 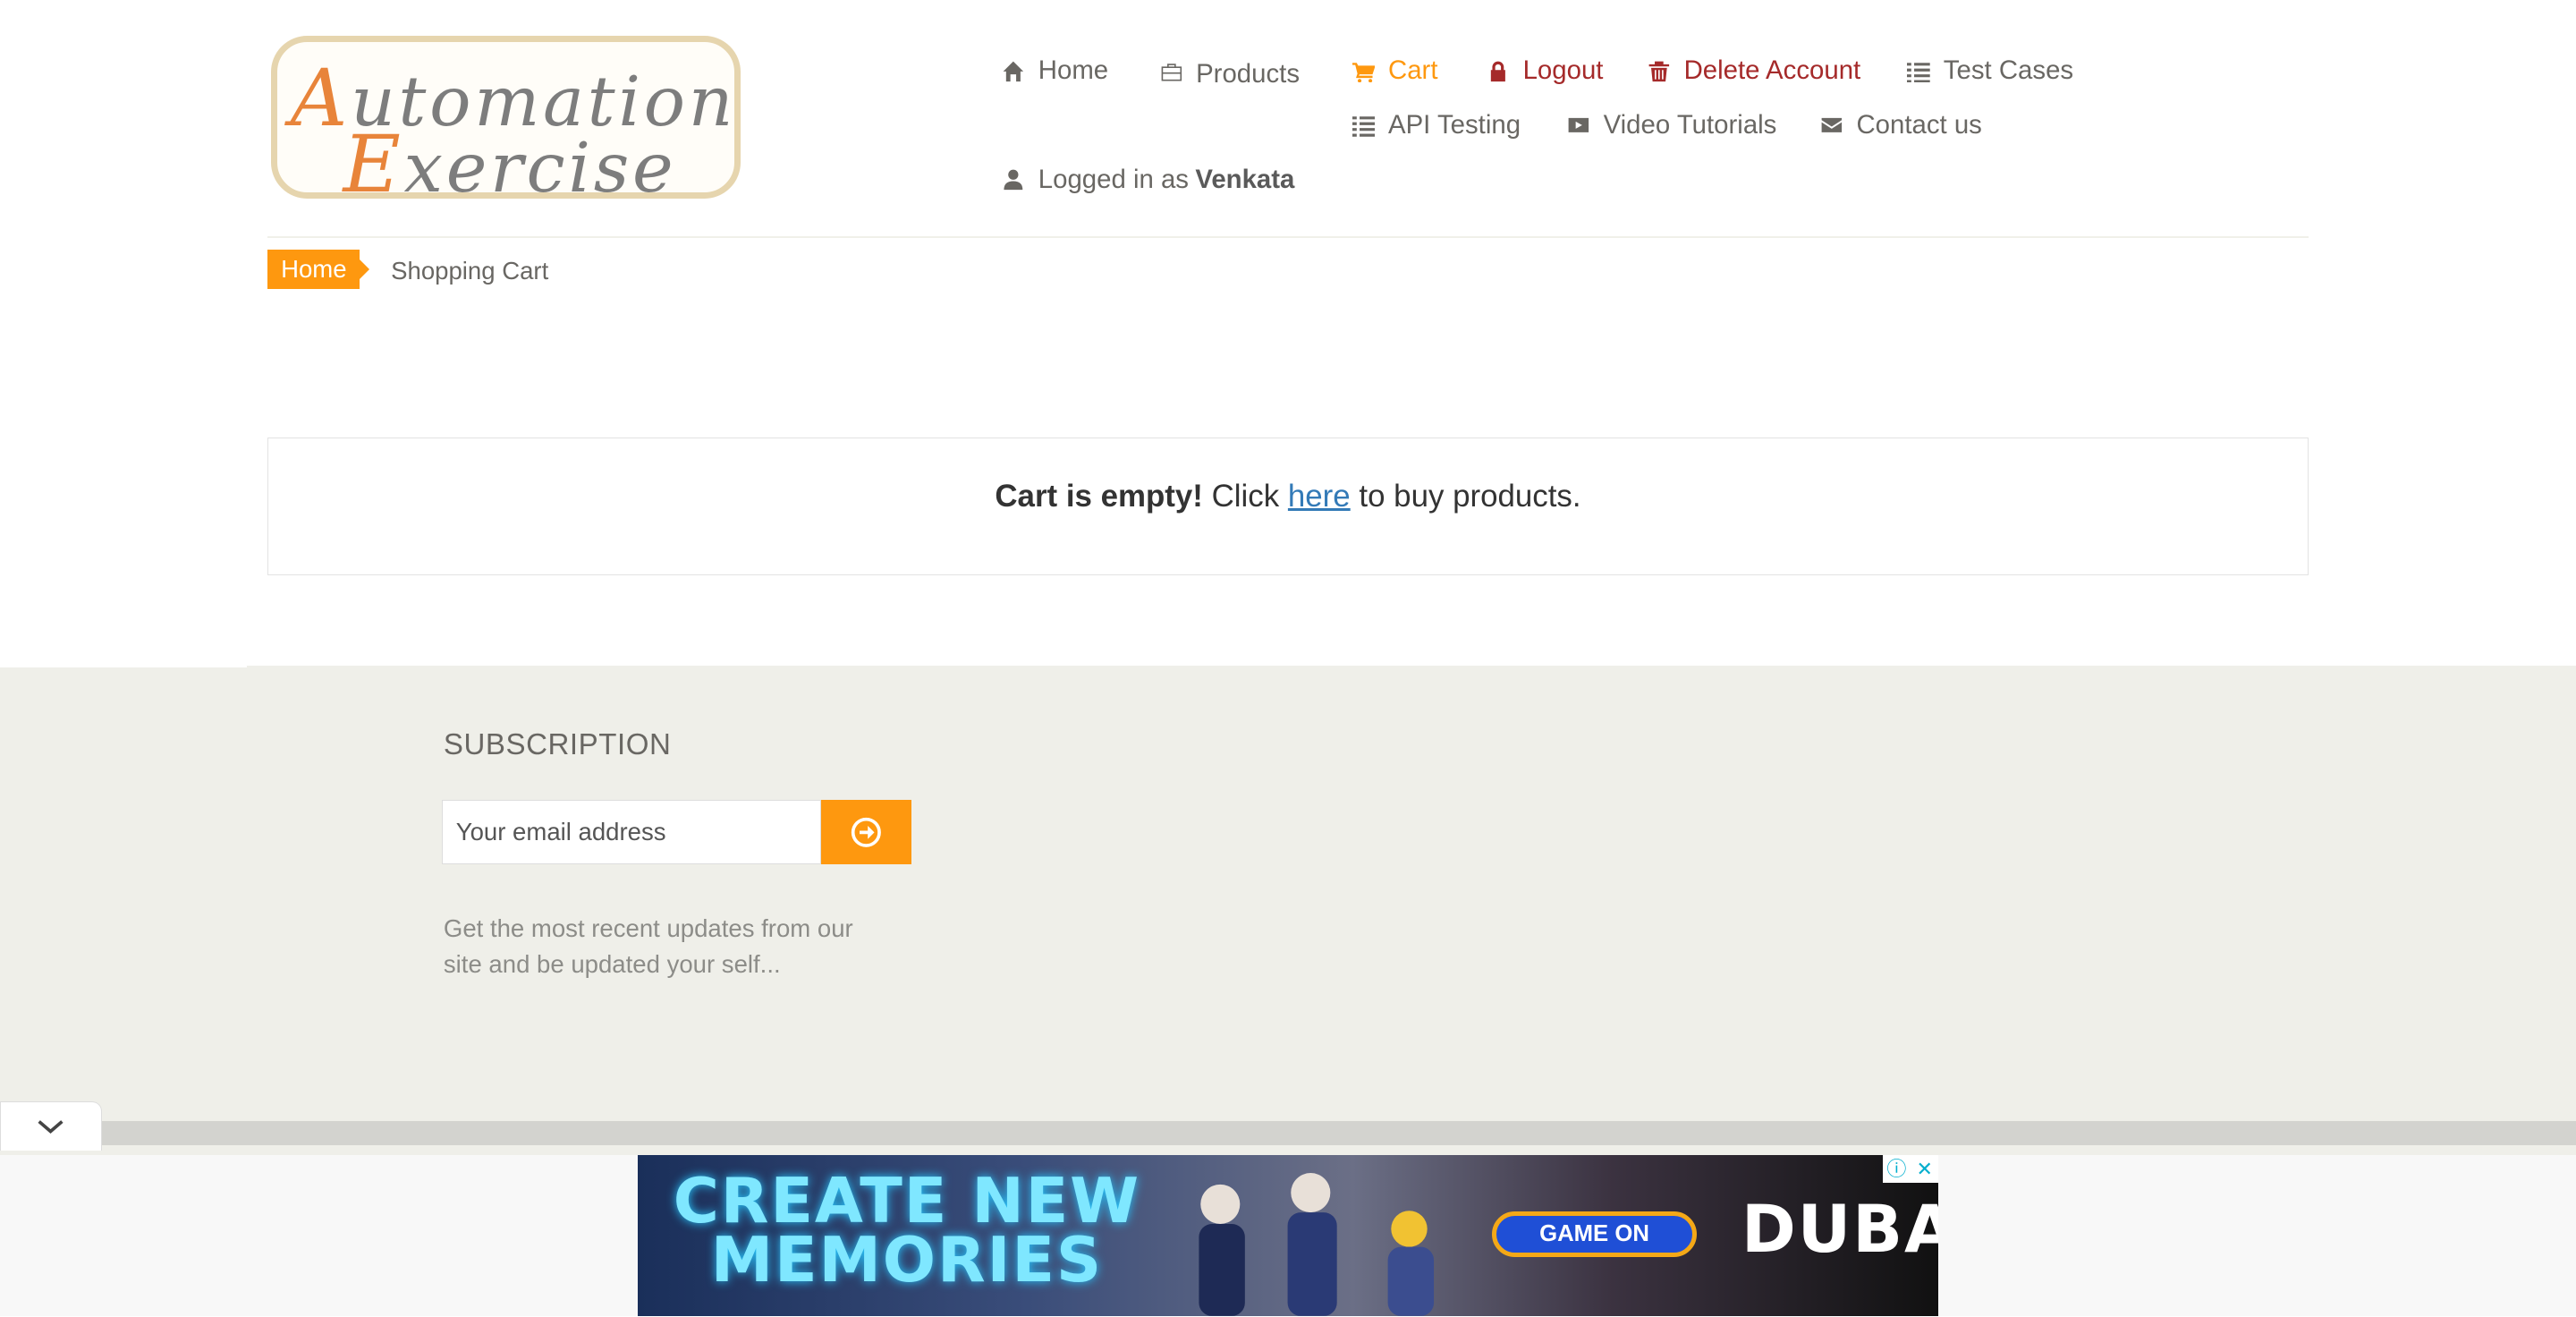 What do you see at coordinates (1245, 496) in the screenshot?
I see `empty-cart-click: Click` at bounding box center [1245, 496].